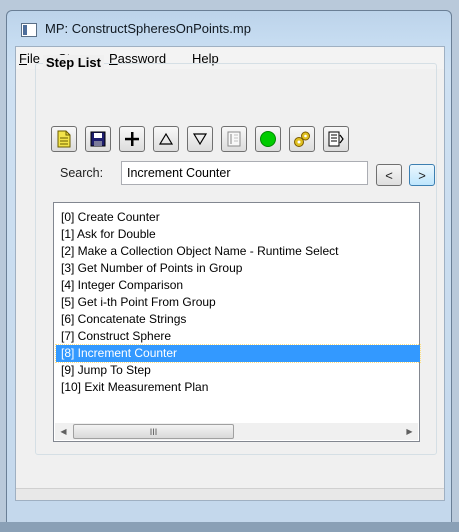 The height and width of the screenshot is (532, 459). What do you see at coordinates (238, 234) in the screenshot?
I see `list-item: [1] Ask for Double` at bounding box center [238, 234].